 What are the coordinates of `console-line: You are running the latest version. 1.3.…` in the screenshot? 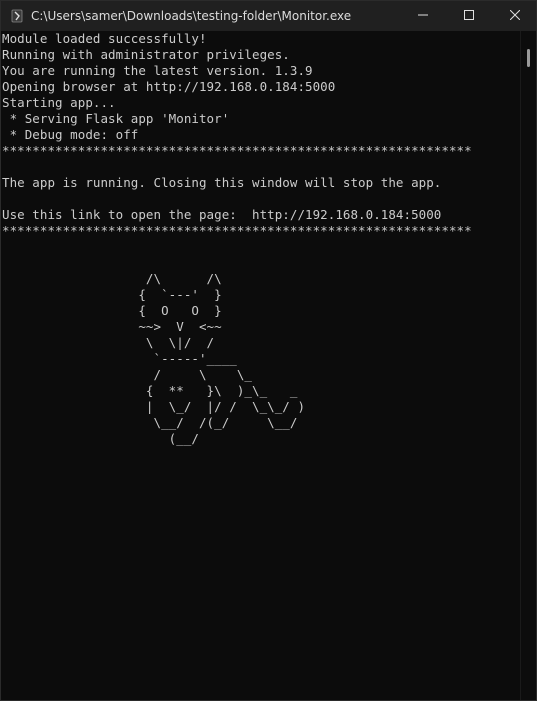 It's located at (157, 70).